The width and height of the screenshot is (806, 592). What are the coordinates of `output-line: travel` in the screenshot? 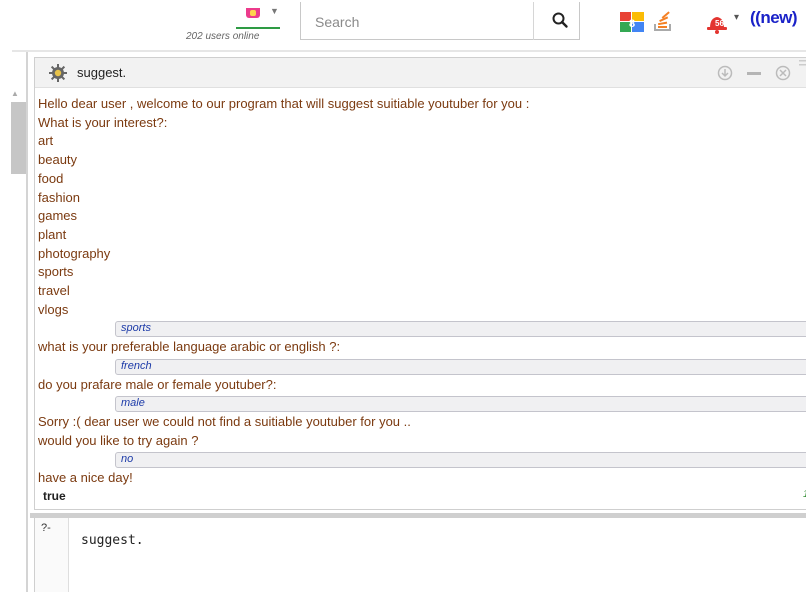 It's located at (54, 290).